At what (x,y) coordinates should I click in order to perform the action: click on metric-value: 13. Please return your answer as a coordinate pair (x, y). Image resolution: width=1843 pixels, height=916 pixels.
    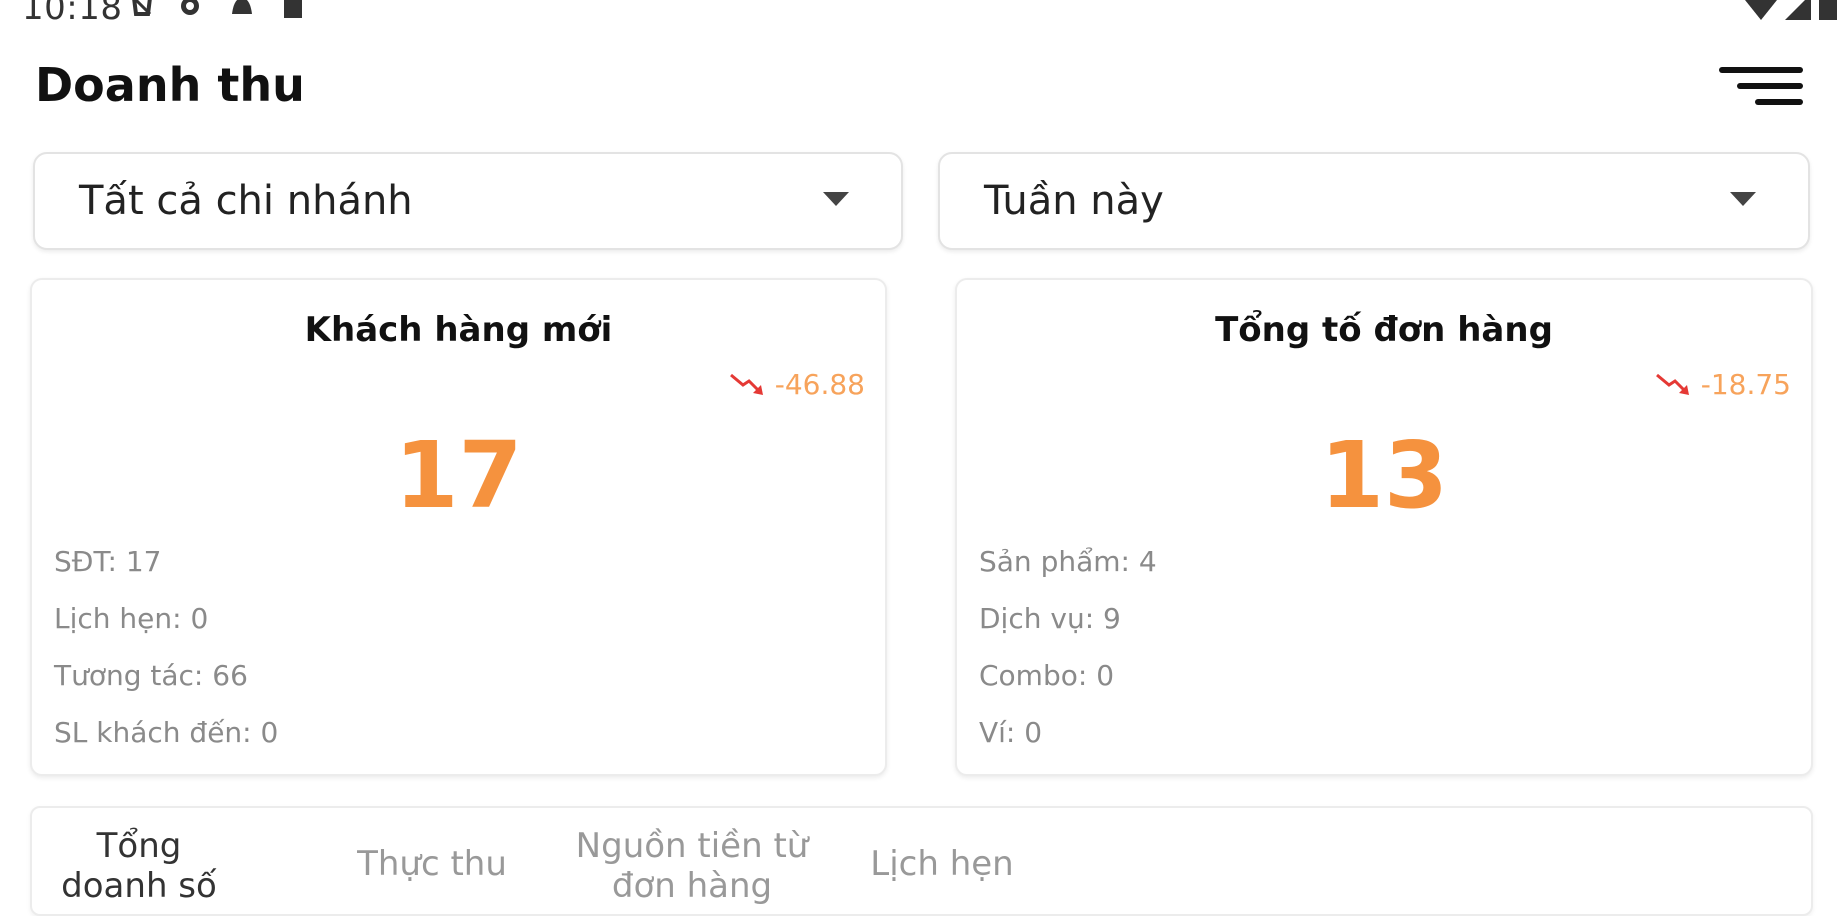
    Looking at the image, I should click on (1384, 475).